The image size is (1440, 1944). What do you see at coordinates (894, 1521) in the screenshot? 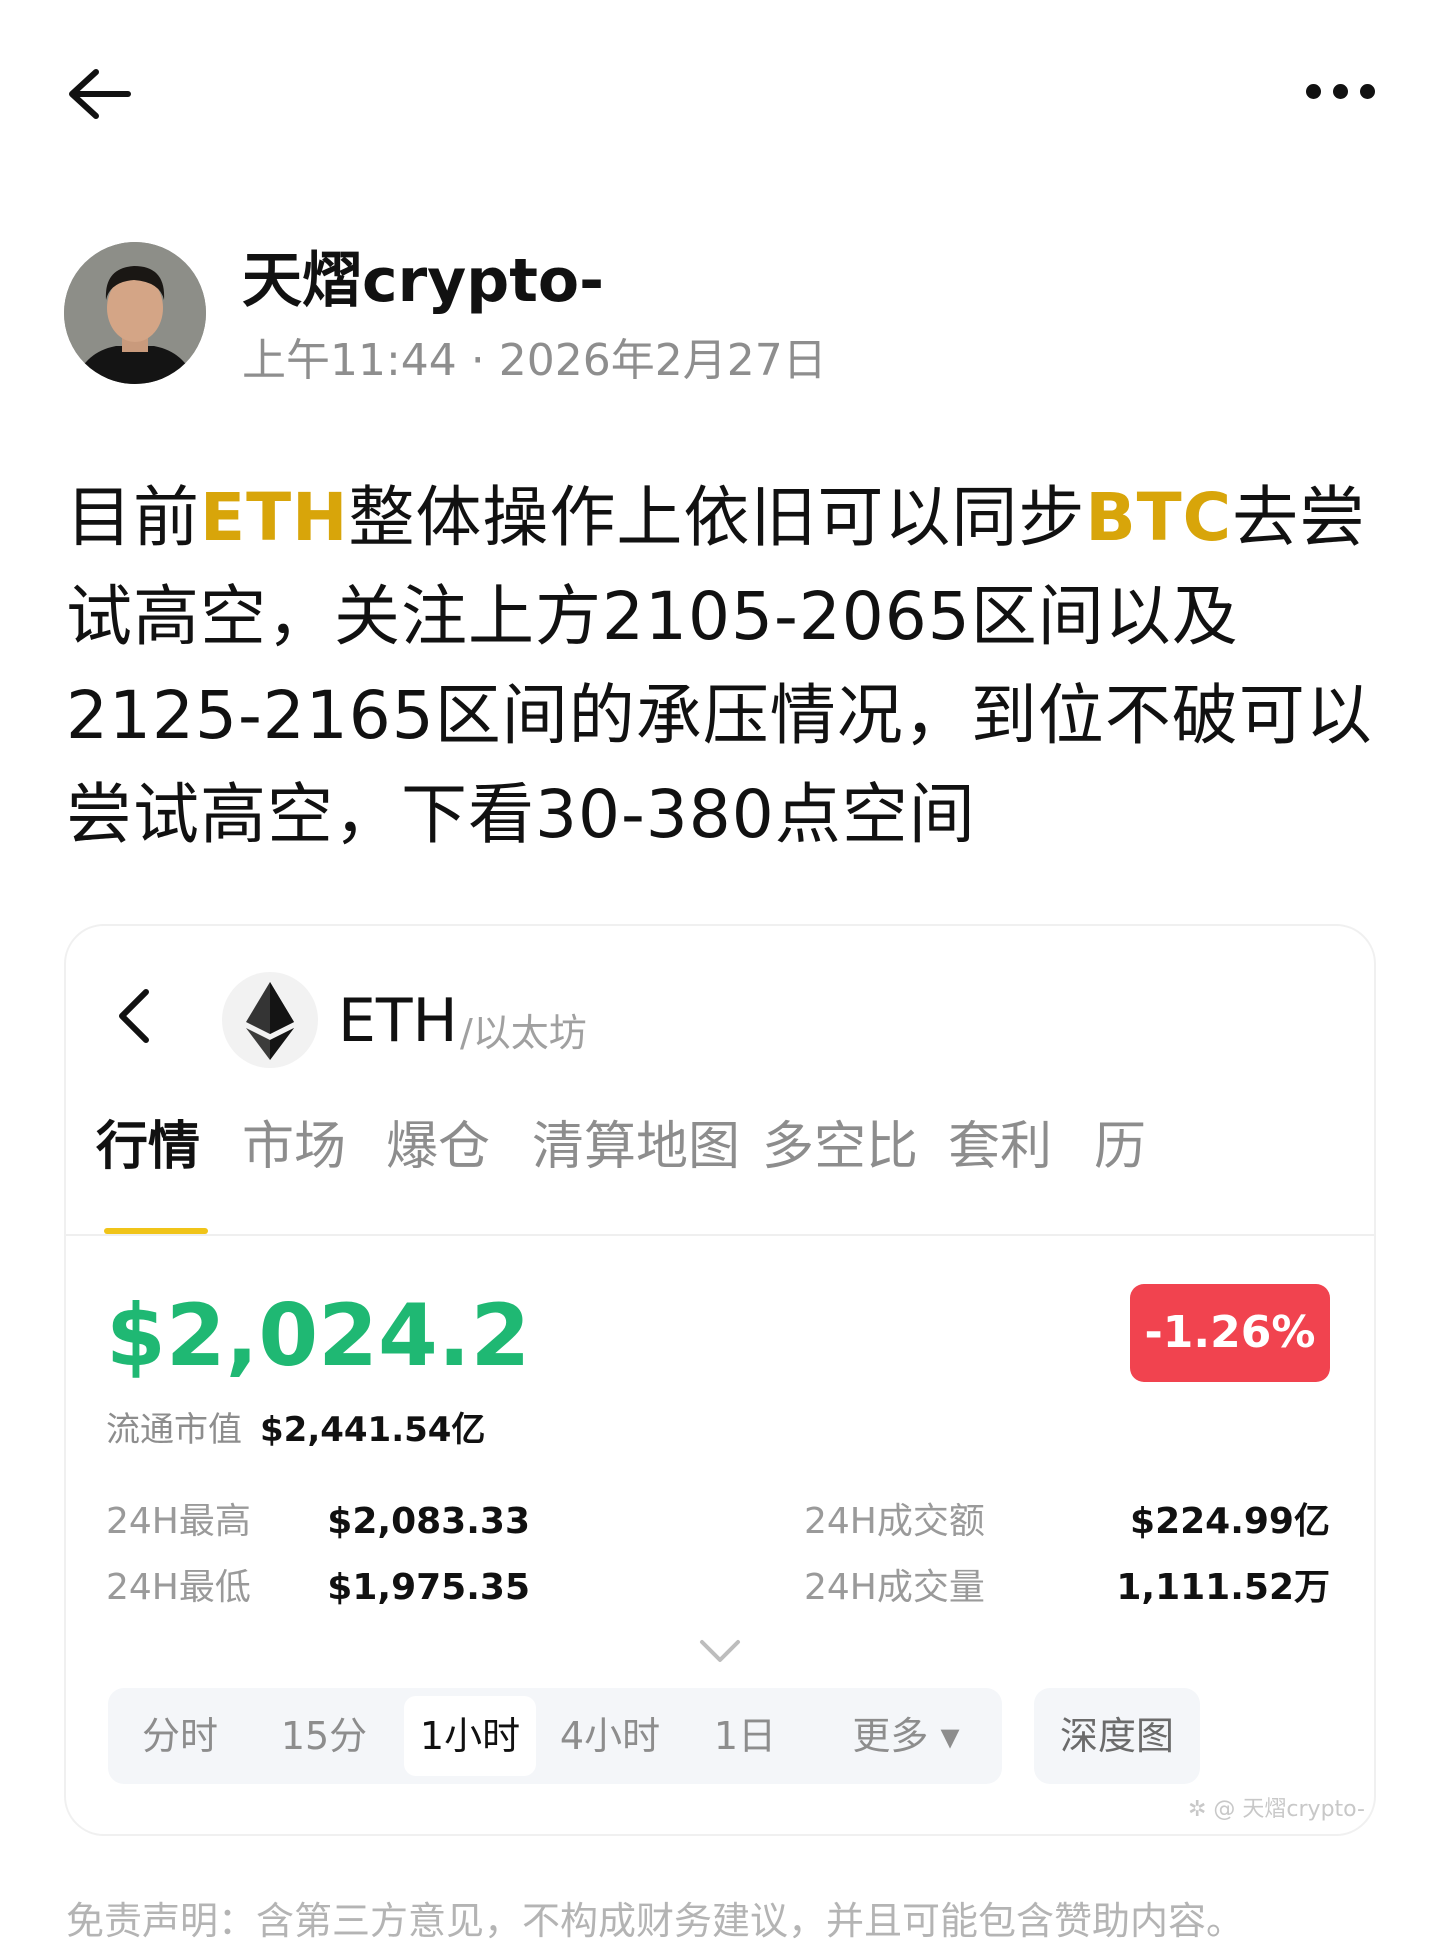
I see `stat-label: 24H成交额` at bounding box center [894, 1521].